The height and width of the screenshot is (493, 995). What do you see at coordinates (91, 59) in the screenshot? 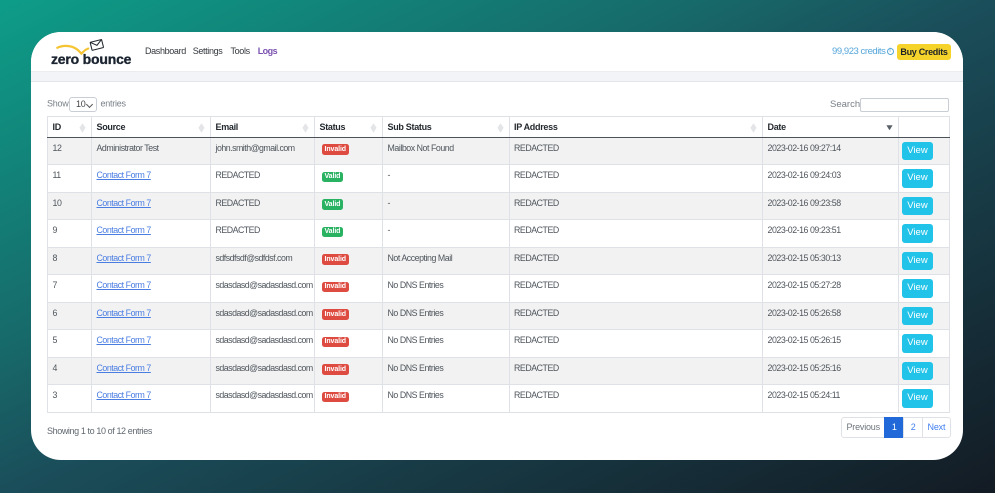
I see `svg-text: zero bounce` at bounding box center [91, 59].